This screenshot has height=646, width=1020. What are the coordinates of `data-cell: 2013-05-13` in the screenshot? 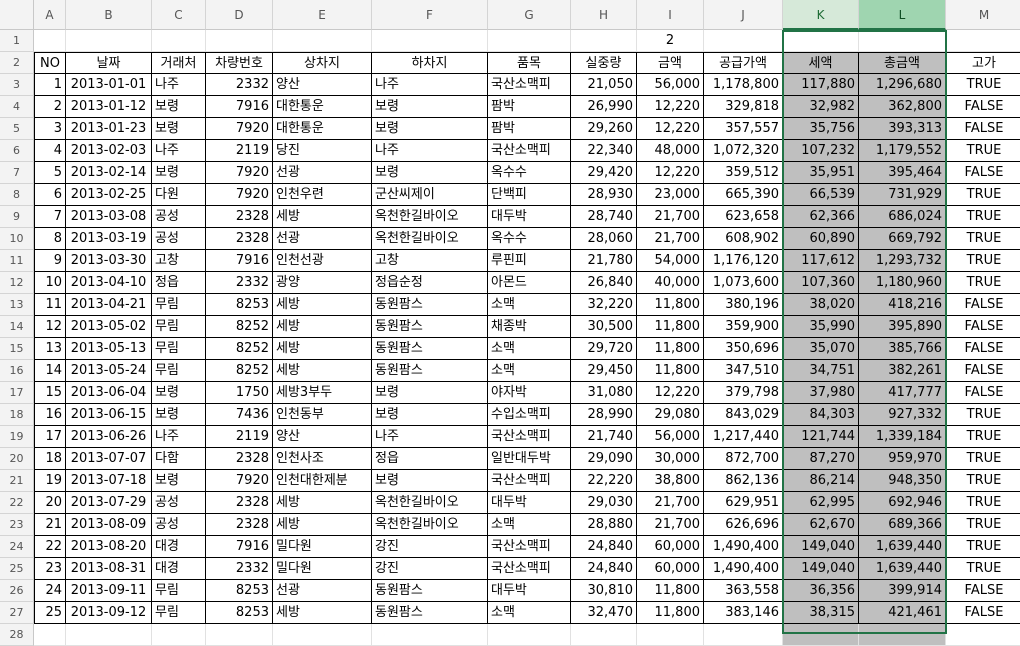 It's located at (109, 349).